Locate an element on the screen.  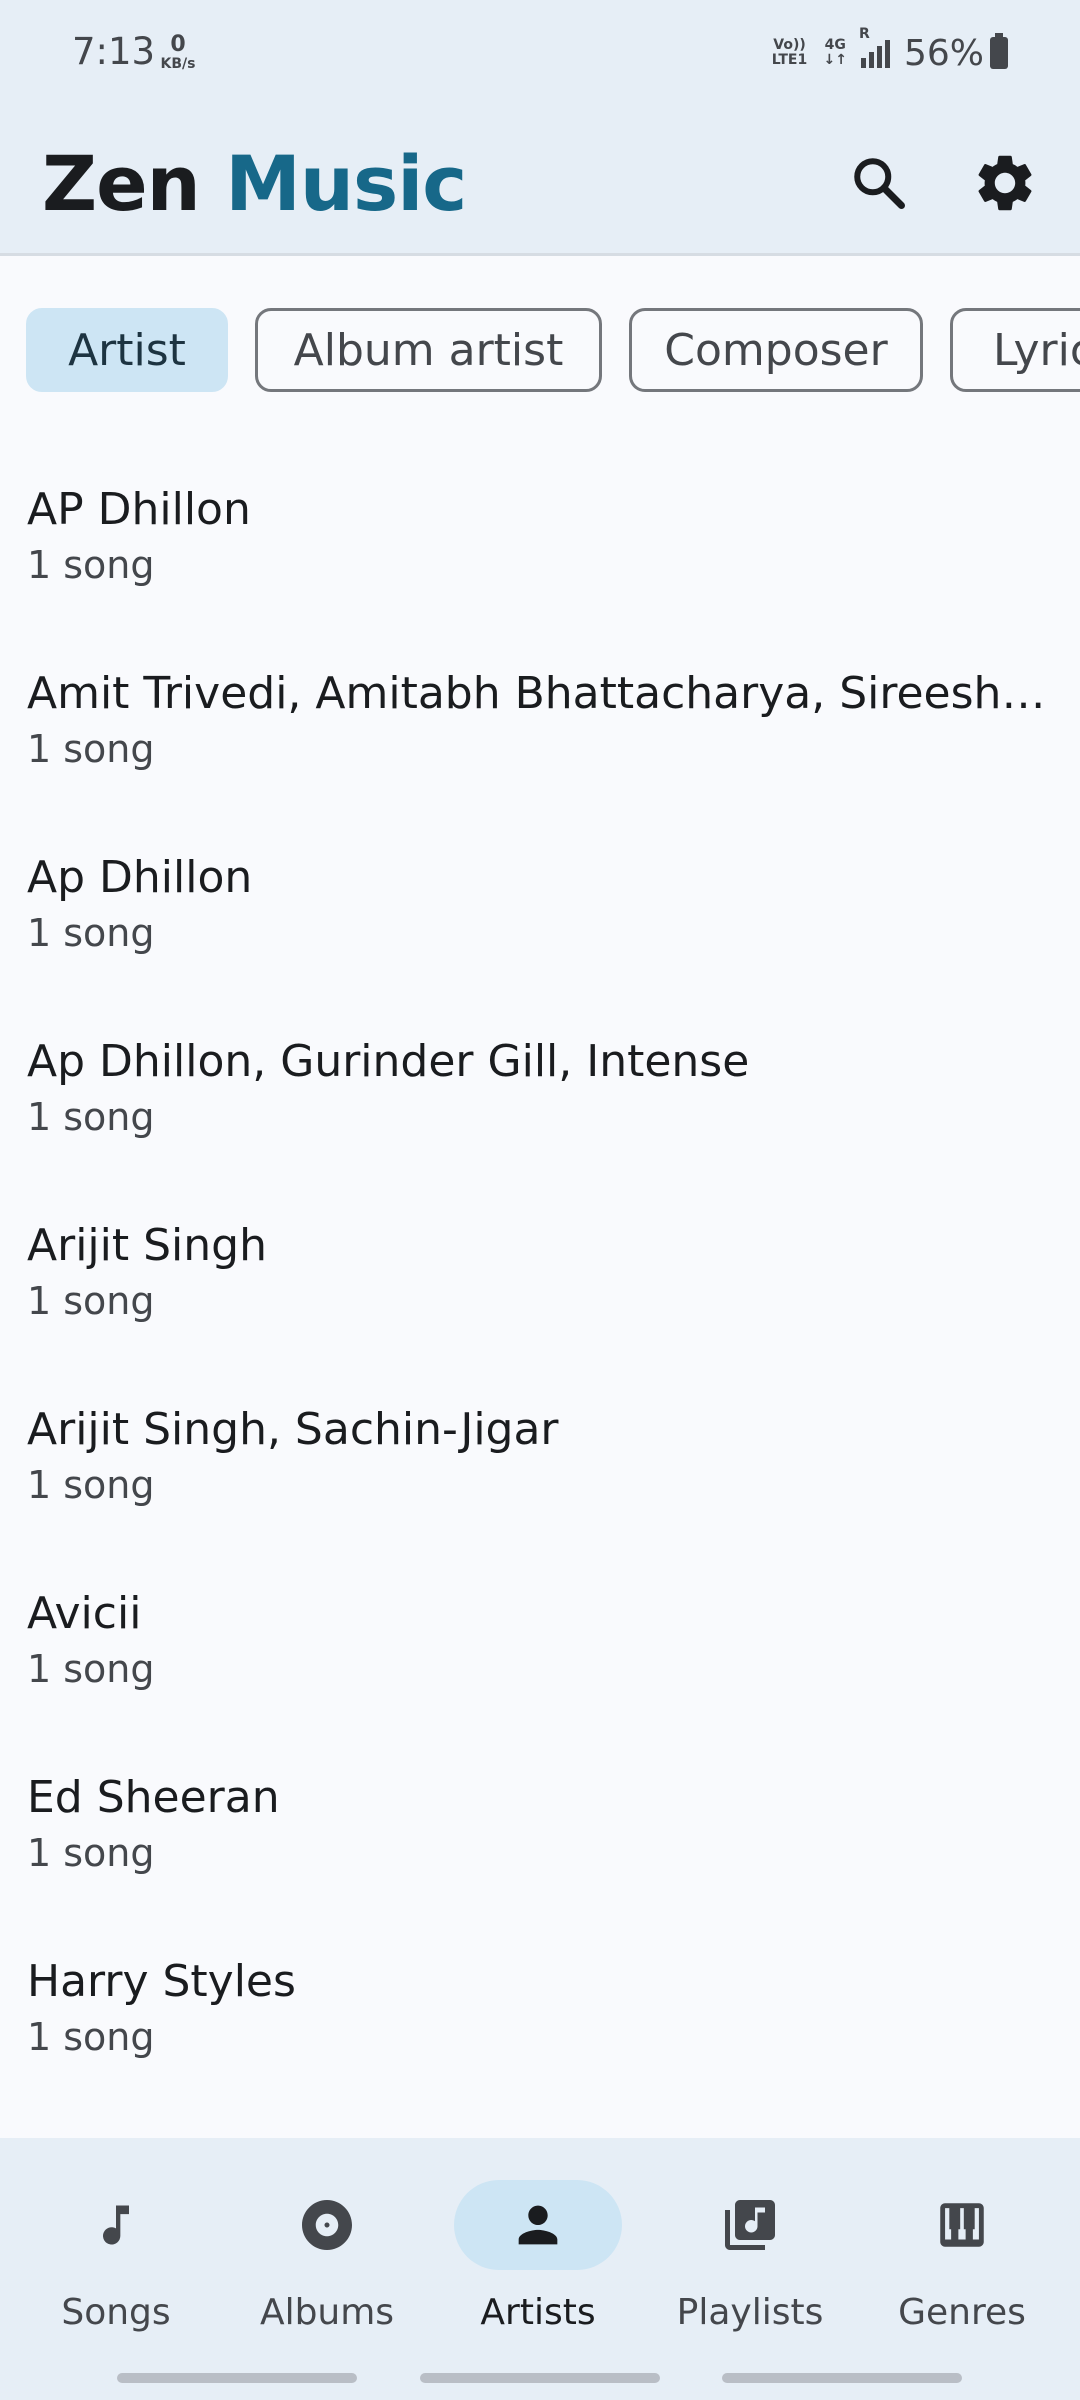
volte-indicator: Vo)) LTE1 is located at coordinates (789, 52).